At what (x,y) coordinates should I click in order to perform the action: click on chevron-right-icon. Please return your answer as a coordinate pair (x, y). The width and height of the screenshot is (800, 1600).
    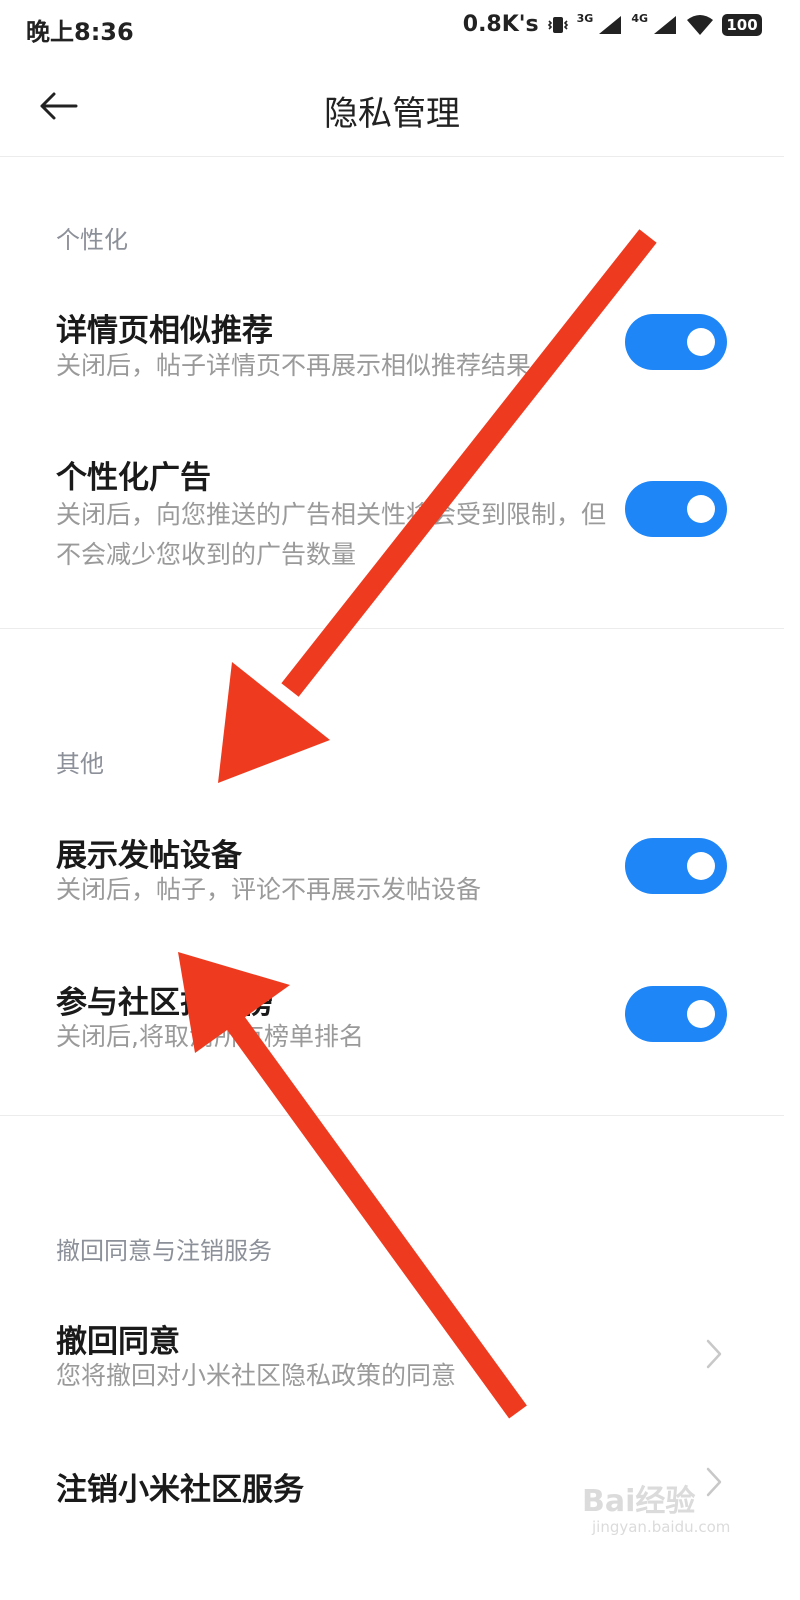
    Looking at the image, I should click on (714, 1354).